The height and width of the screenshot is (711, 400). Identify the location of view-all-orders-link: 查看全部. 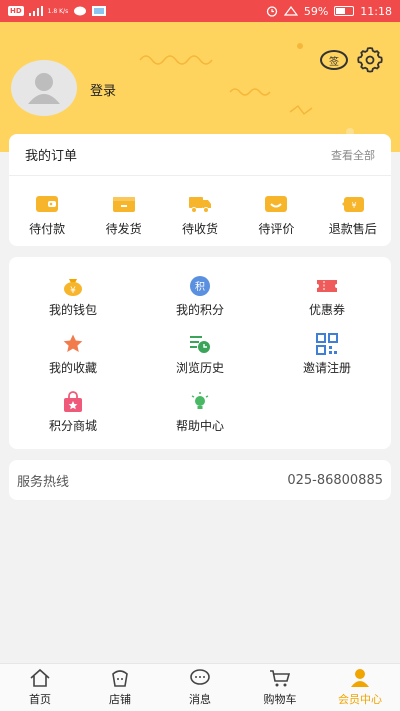
(353, 155).